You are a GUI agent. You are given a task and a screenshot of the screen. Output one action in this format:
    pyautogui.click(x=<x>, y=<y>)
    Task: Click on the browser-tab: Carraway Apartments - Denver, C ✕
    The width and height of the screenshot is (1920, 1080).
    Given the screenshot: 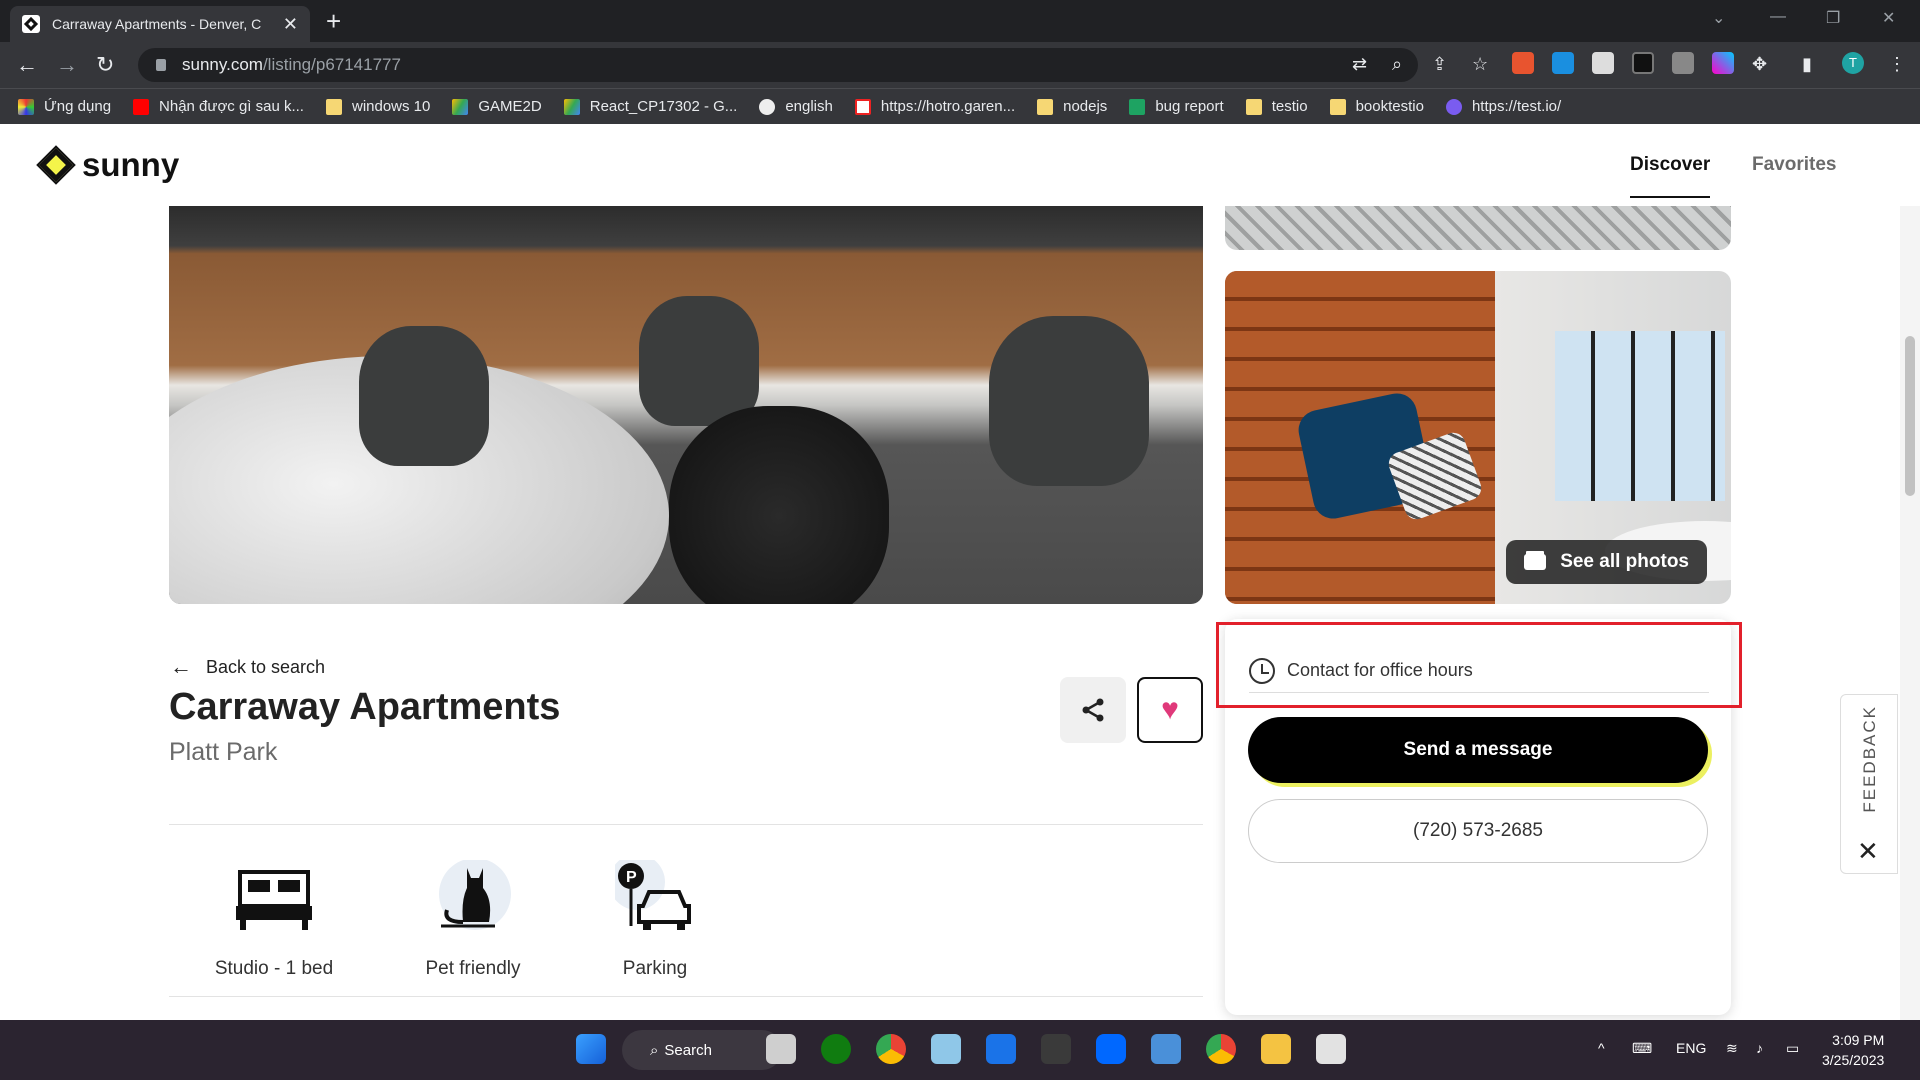 What is the action you would take?
    pyautogui.click(x=160, y=24)
    